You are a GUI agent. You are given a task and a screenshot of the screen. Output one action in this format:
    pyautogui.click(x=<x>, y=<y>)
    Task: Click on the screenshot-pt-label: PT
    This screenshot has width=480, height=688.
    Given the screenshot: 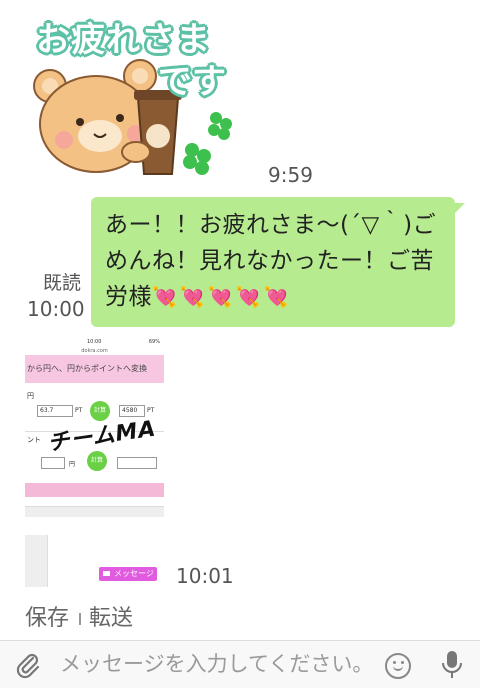 What is the action you would take?
    pyautogui.click(x=79, y=410)
    